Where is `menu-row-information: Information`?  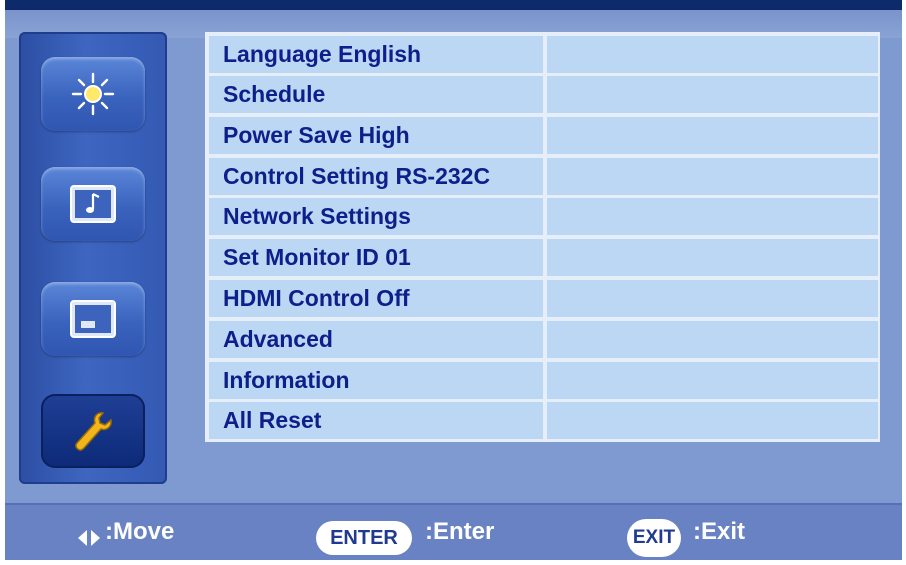
menu-row-information: Information is located at coordinates (543, 380).